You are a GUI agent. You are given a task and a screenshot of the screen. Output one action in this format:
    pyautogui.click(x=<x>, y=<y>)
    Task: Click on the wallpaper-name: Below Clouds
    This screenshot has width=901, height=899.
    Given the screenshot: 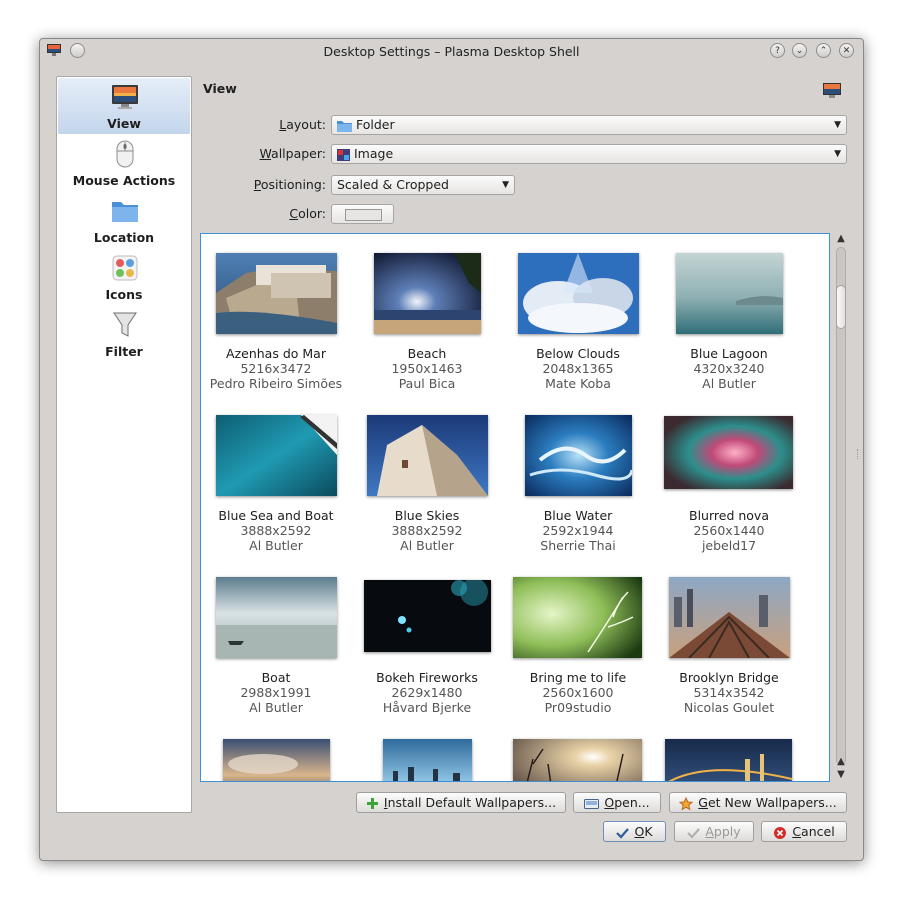 What is the action you would take?
    pyautogui.click(x=578, y=353)
    